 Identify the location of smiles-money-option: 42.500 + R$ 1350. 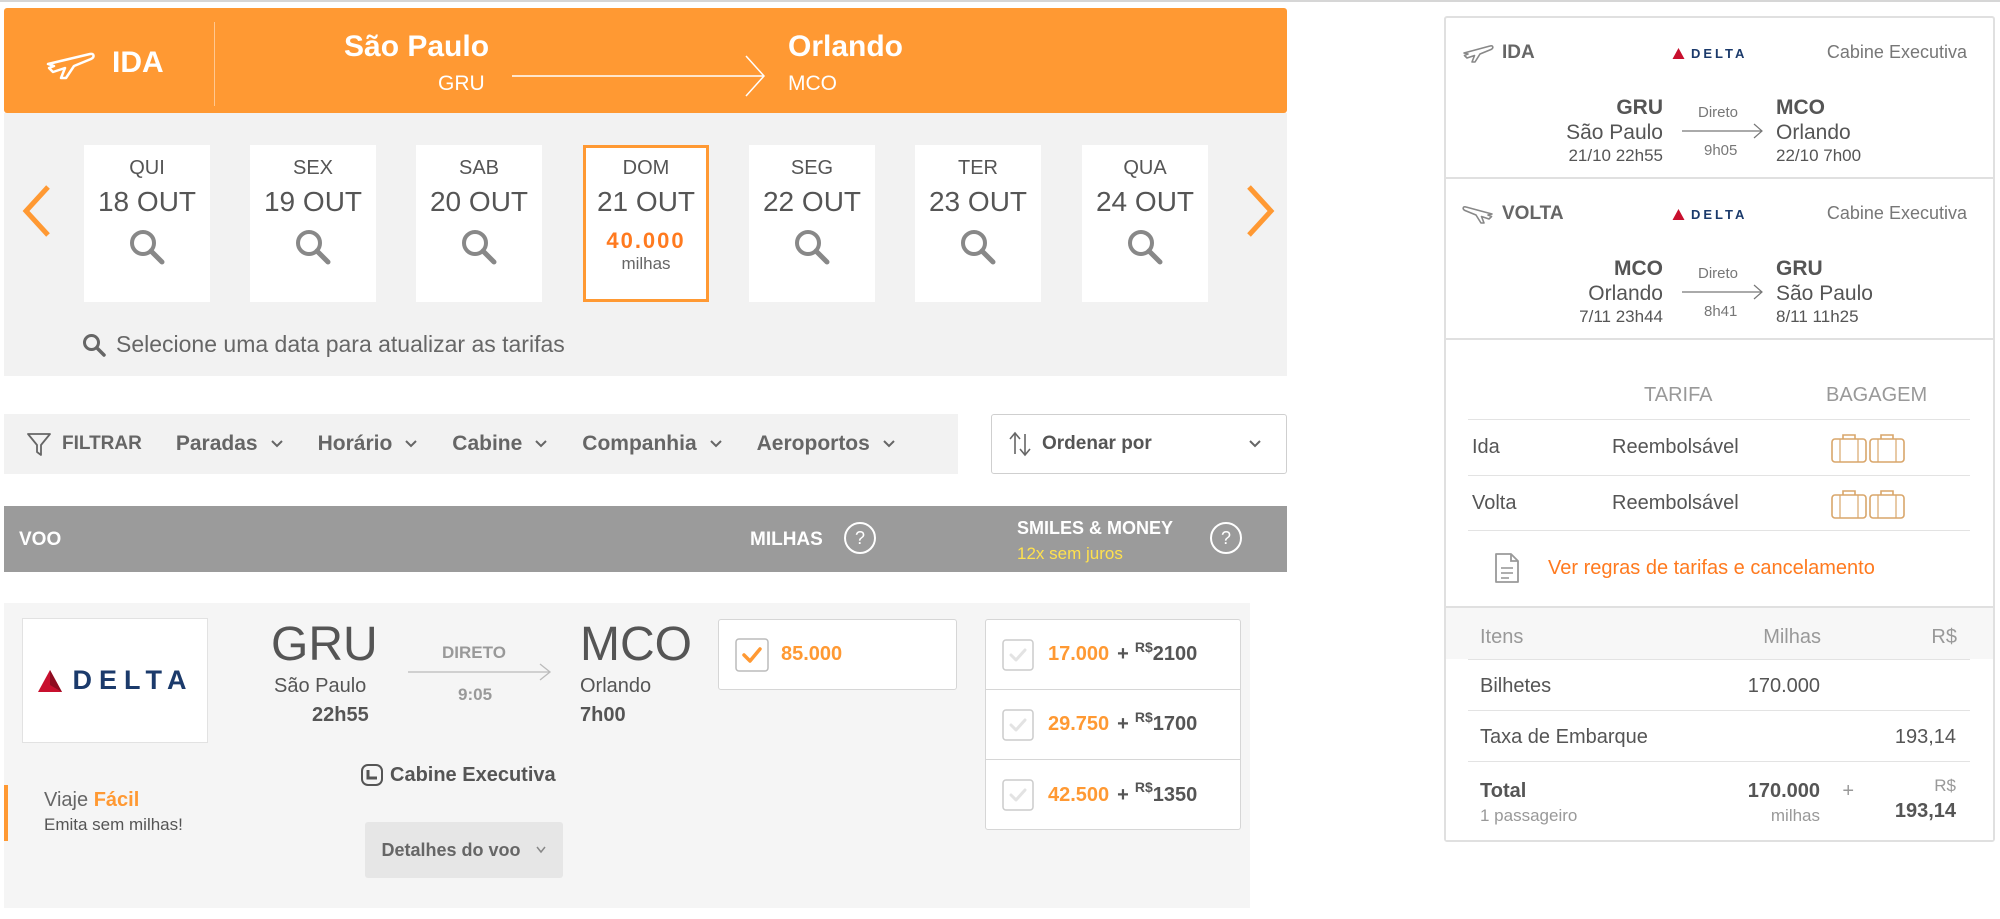
(1113, 795).